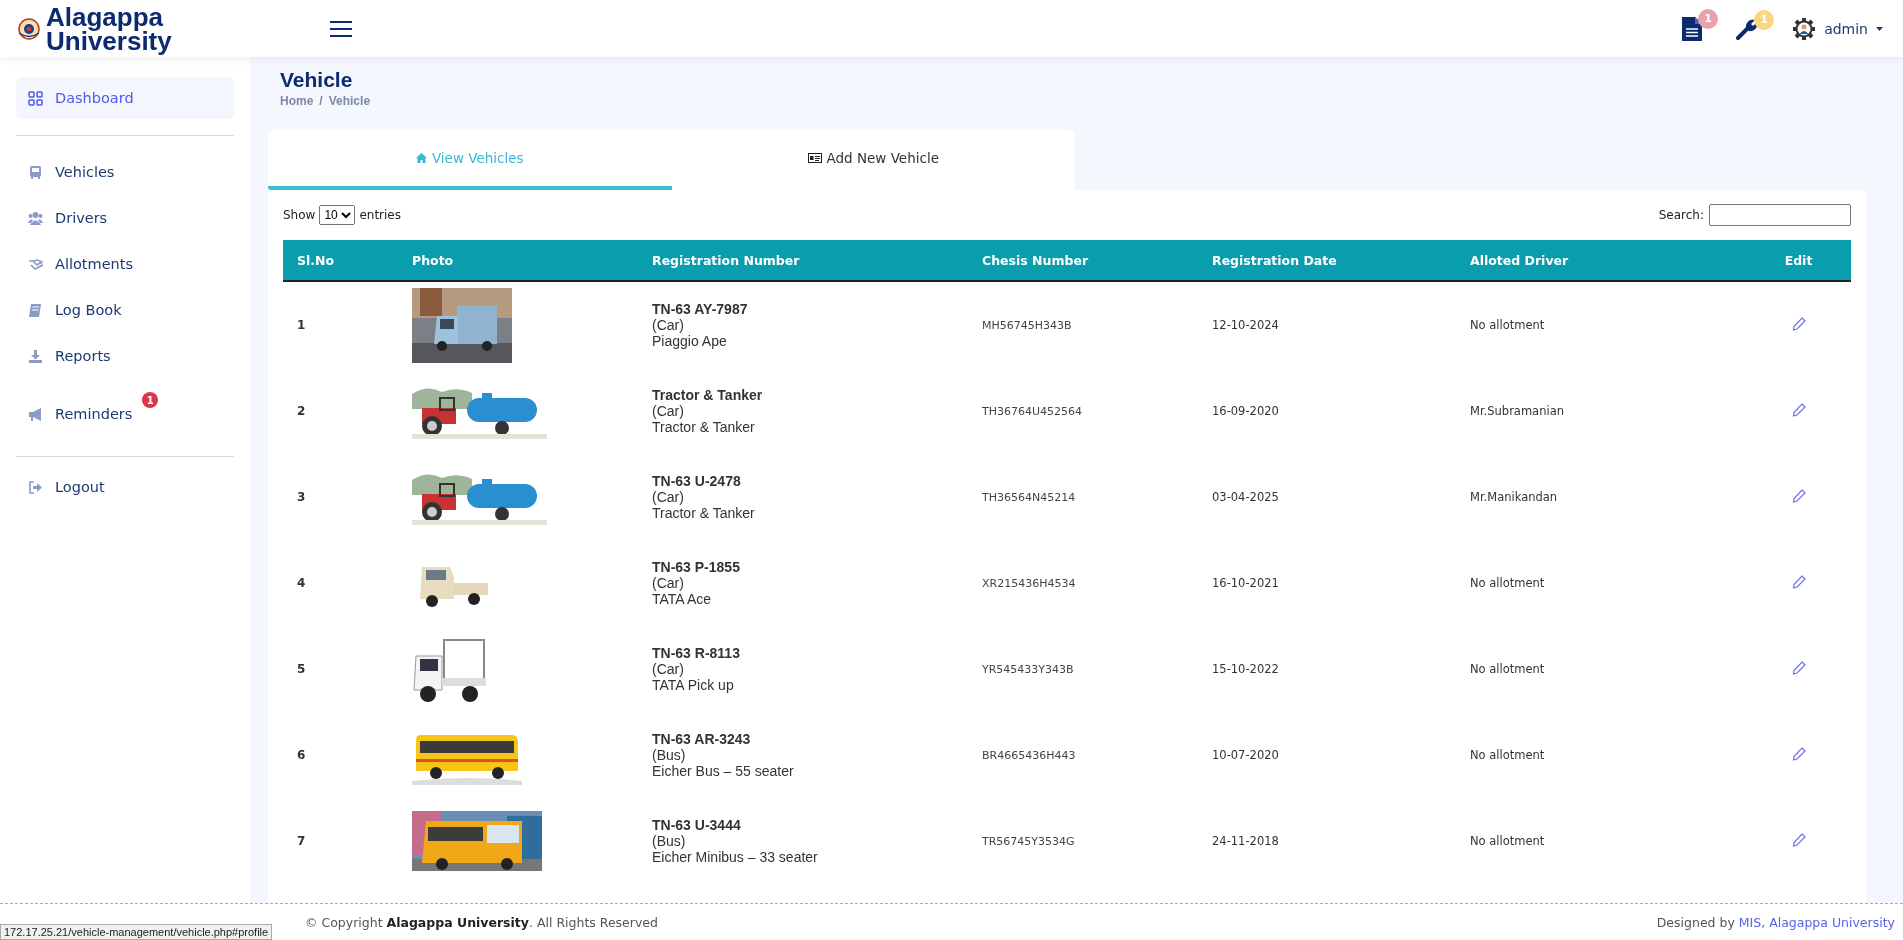  I want to click on menu-icon, so click(341, 28).